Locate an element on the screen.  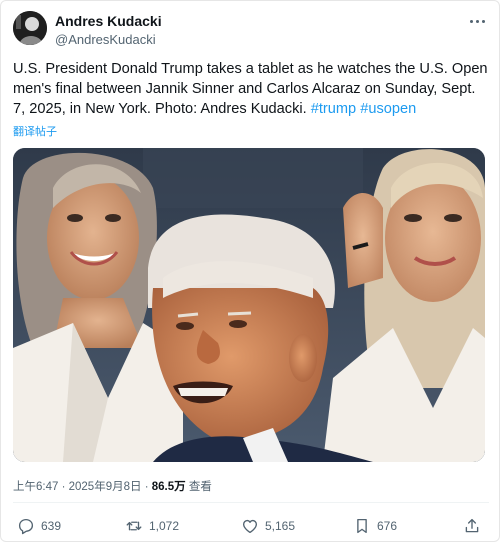
like-button: 5,165 is located at coordinates (268, 526).